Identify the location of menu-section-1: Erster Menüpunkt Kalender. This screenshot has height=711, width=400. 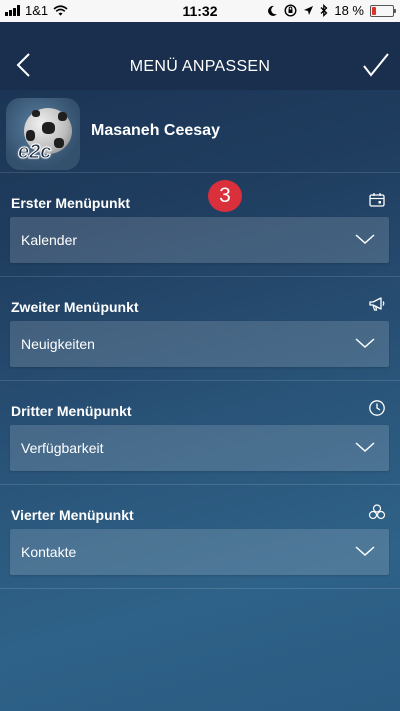
(200, 224).